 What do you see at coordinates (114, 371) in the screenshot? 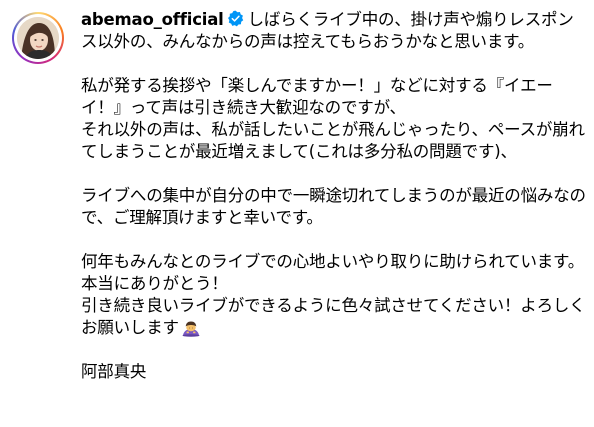
I see `caption-signature: 阿部真央` at bounding box center [114, 371].